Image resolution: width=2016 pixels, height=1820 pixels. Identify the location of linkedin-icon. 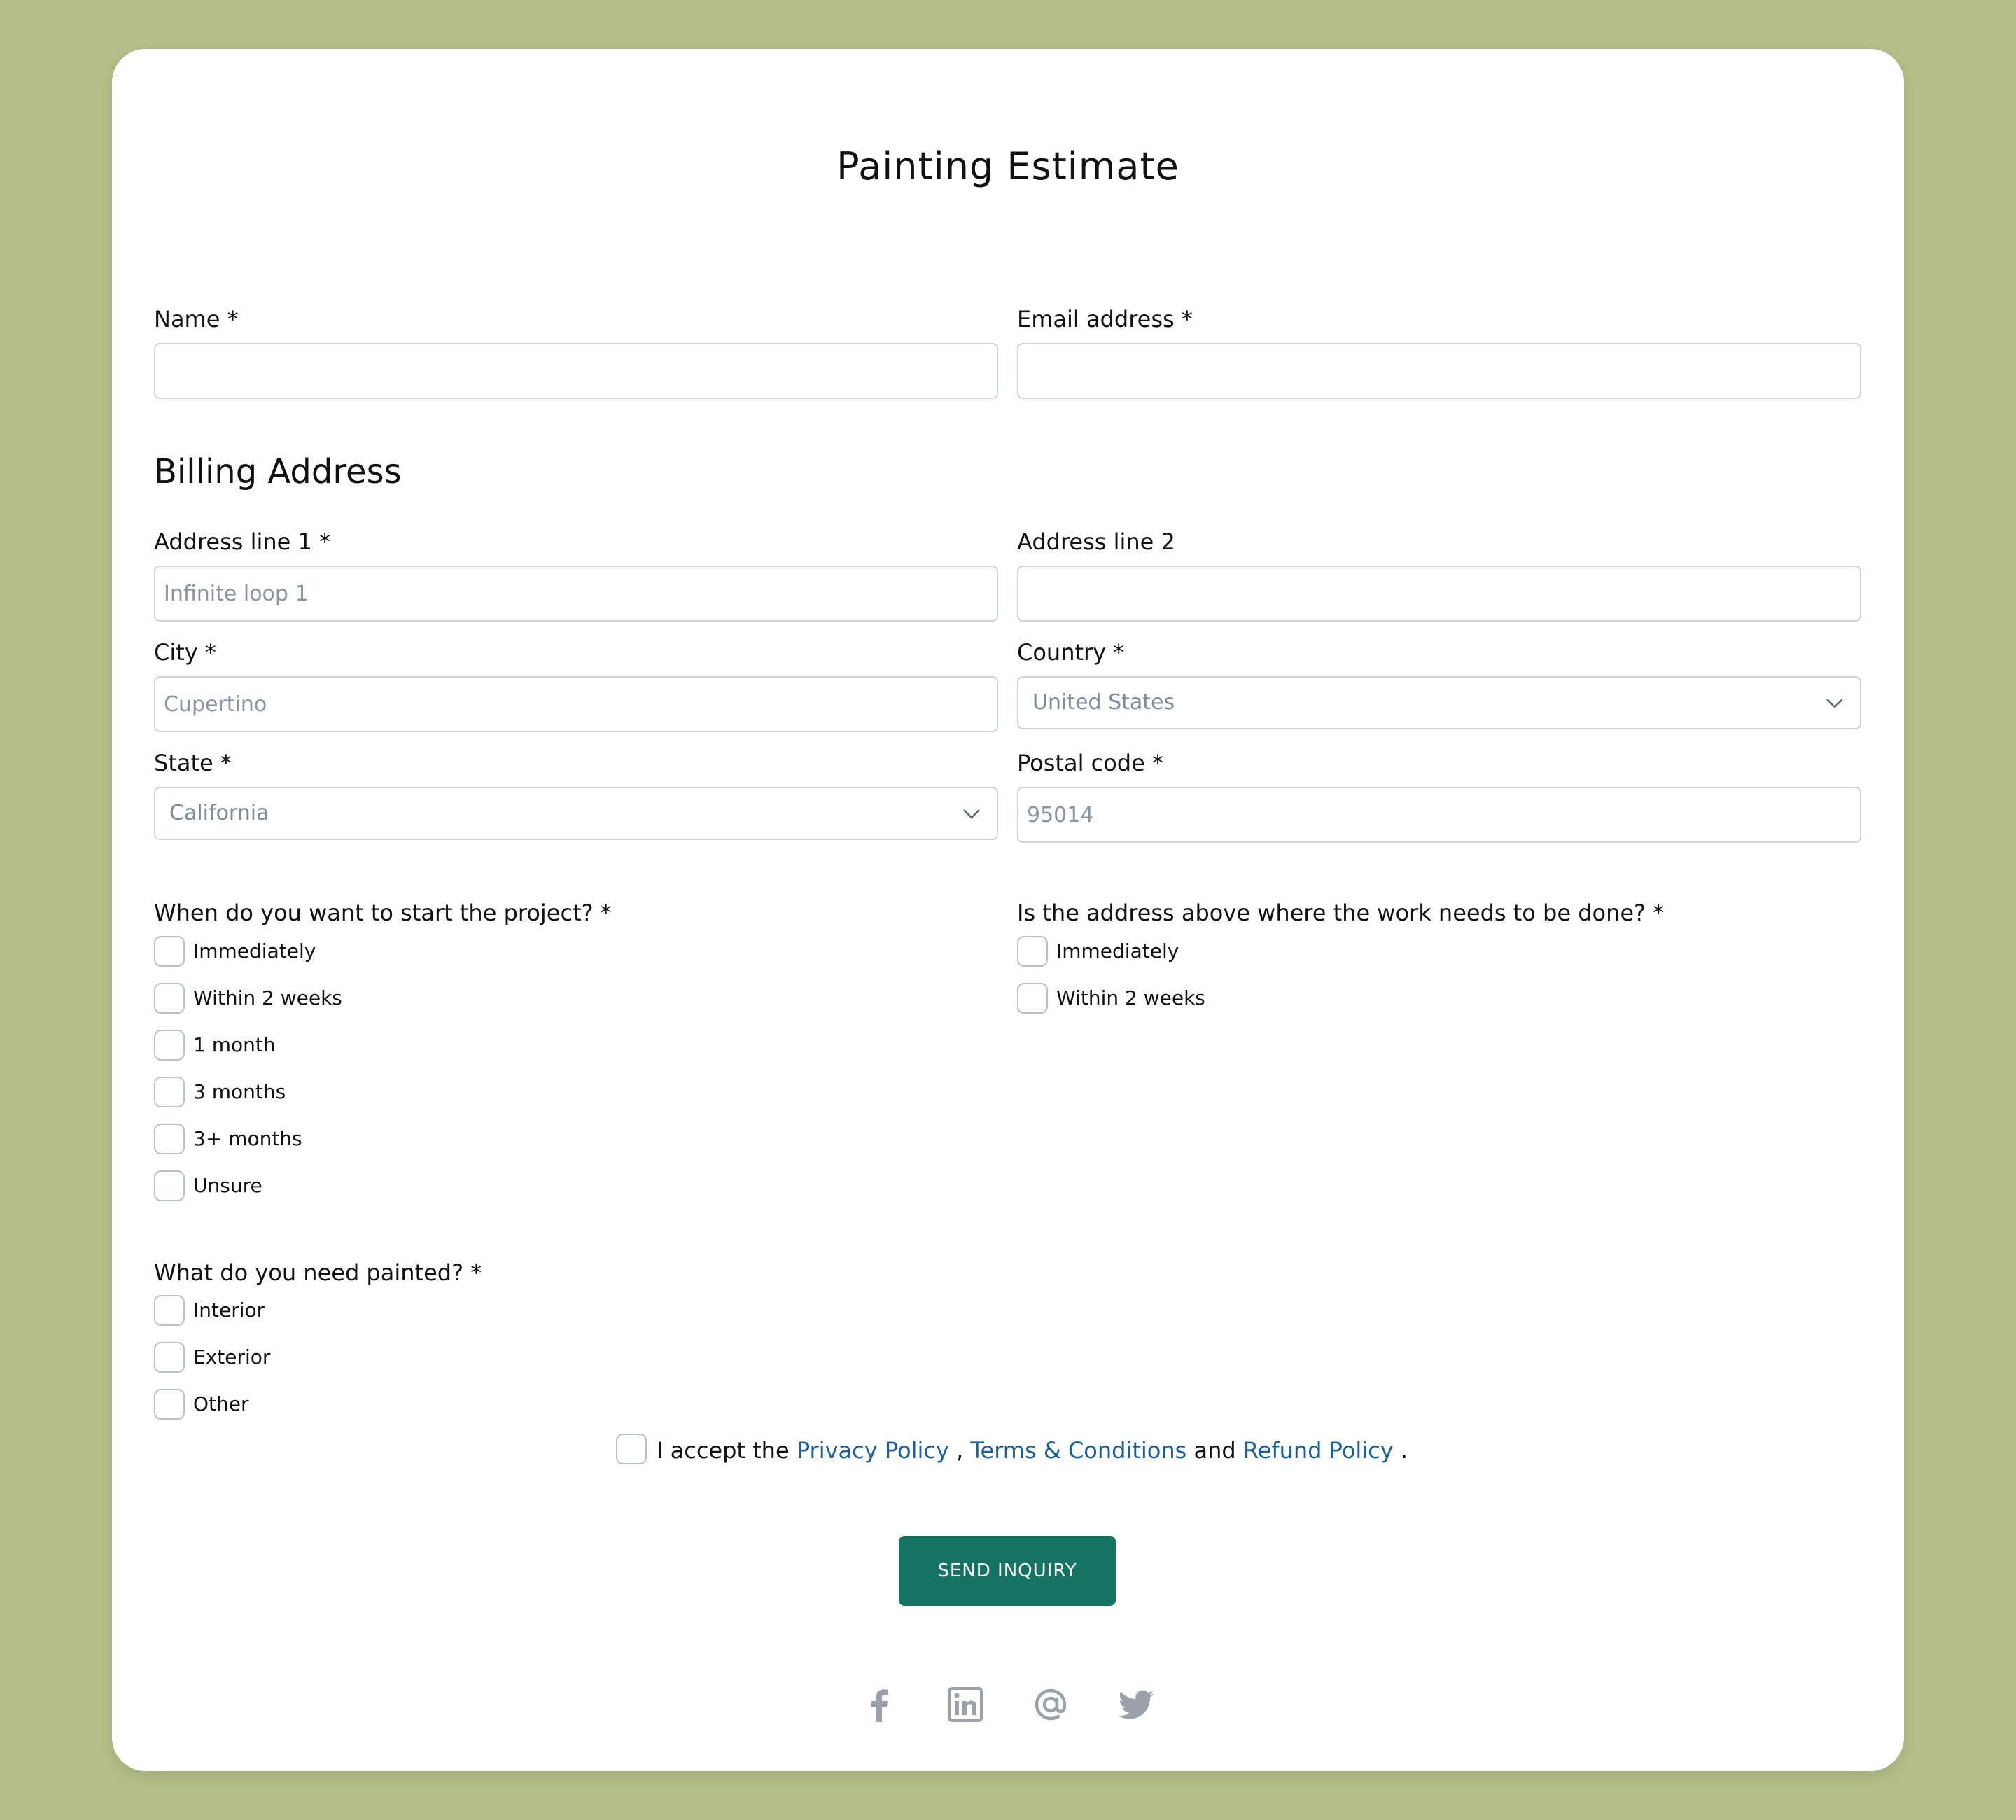
(965, 1704).